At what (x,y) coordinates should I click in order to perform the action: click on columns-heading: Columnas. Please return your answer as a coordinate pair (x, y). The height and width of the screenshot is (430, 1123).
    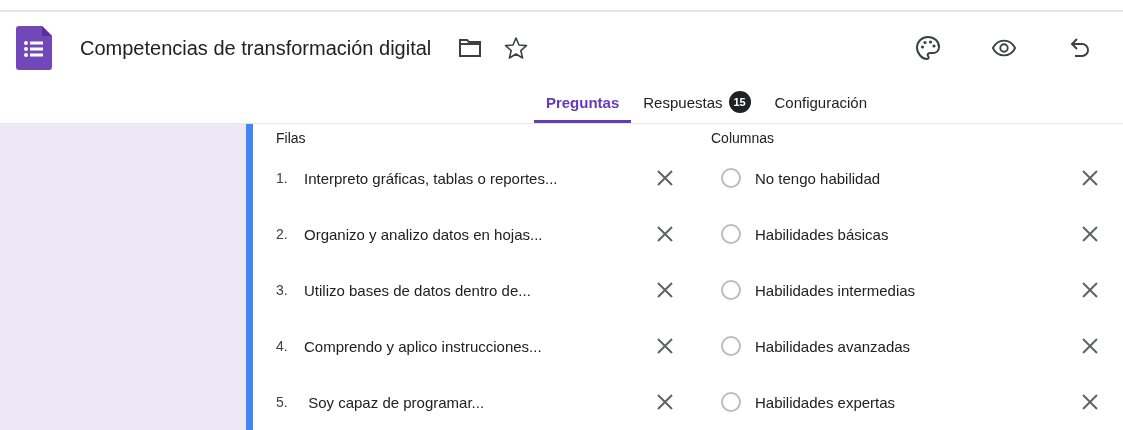
    Looking at the image, I should click on (743, 139).